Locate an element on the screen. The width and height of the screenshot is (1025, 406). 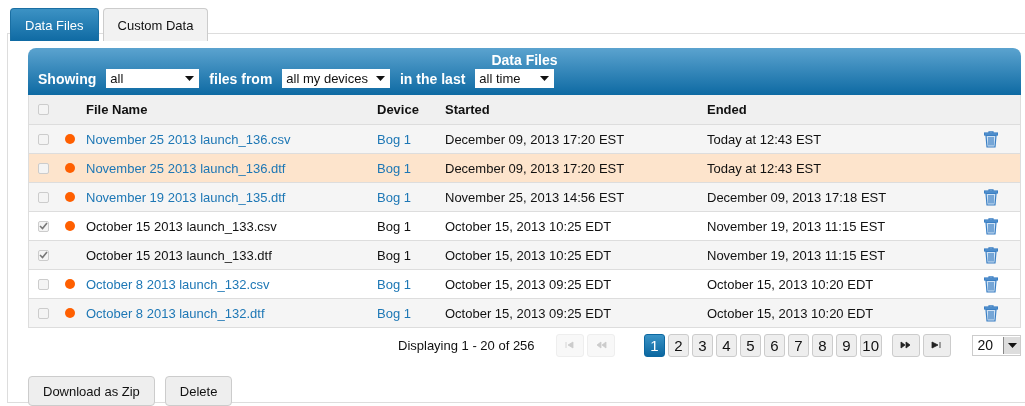
page-size-dropdown: 20 is located at coordinates (997, 345).